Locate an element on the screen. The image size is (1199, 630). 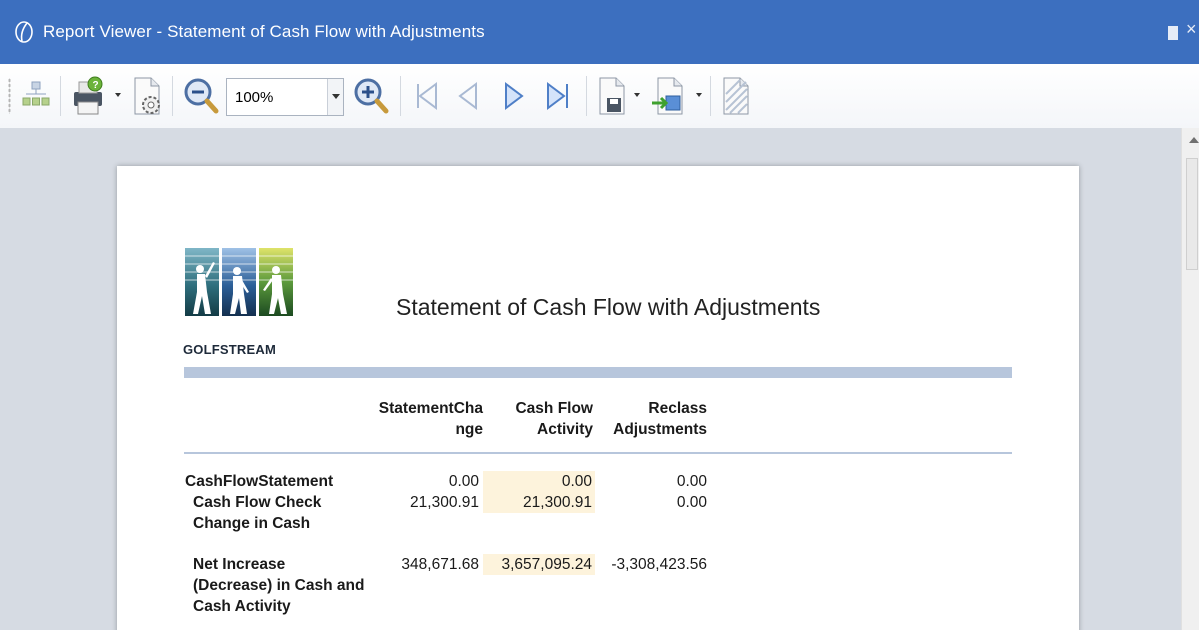
golfstream-logo is located at coordinates (239, 282).